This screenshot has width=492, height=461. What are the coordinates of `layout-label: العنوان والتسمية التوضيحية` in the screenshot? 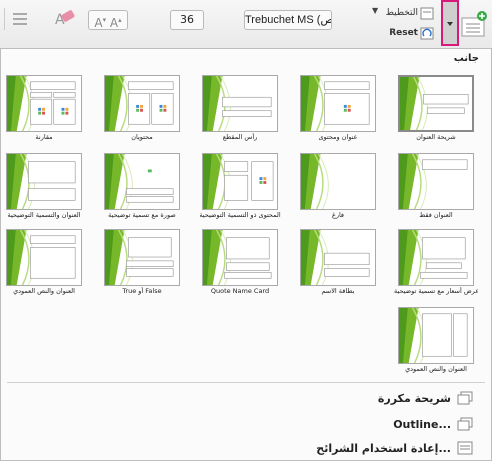 It's located at (44, 215).